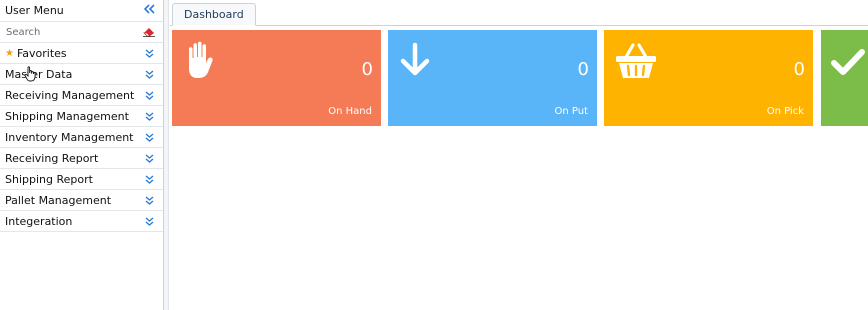  I want to click on sidebar-item-shipping-report: Shipping Report, so click(81, 179).